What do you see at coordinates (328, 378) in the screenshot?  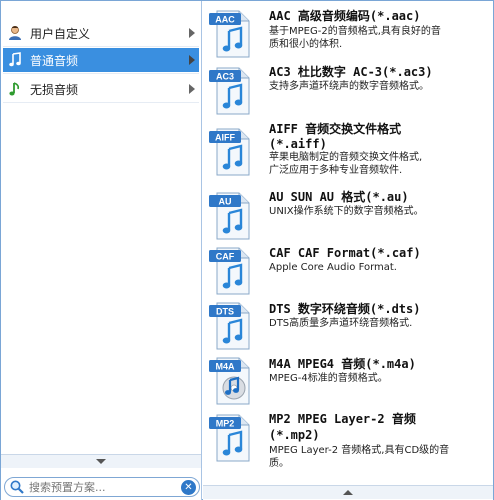 I see `format-description: MPEG-4标准的音频格式。` at bounding box center [328, 378].